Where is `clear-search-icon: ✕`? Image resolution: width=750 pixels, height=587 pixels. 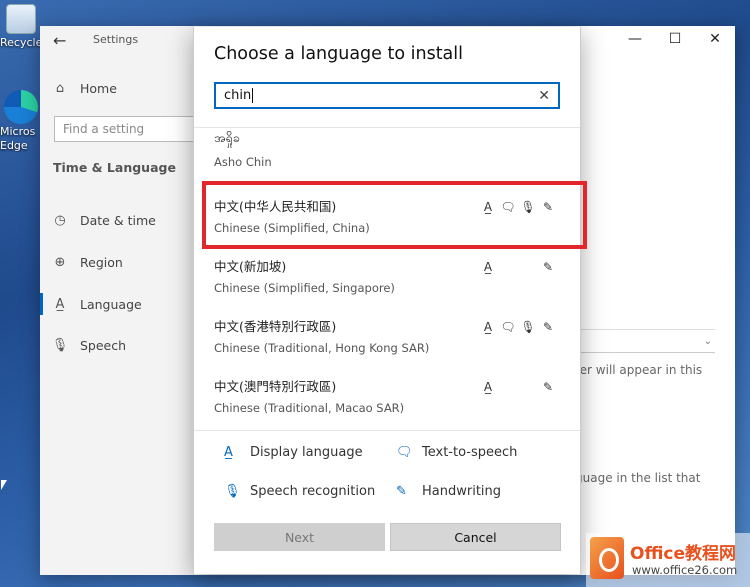 clear-search-icon: ✕ is located at coordinates (544, 96).